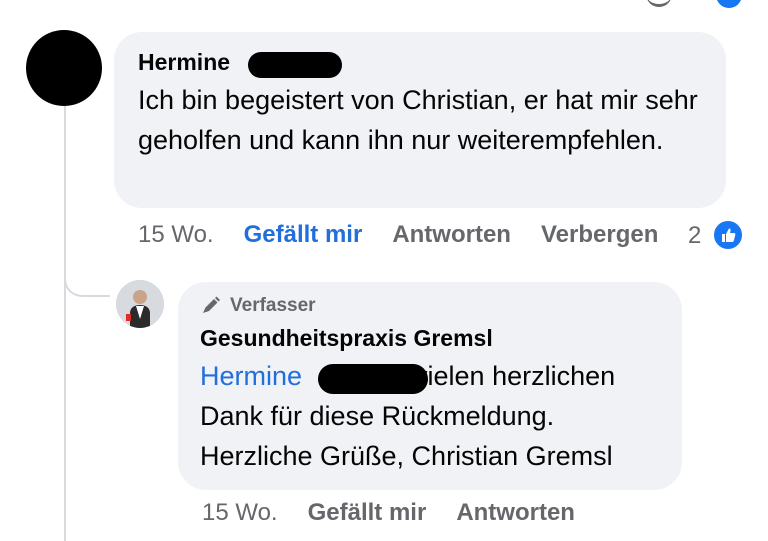  What do you see at coordinates (240, 513) in the screenshot?
I see `reply-time: 15 Wo.` at bounding box center [240, 513].